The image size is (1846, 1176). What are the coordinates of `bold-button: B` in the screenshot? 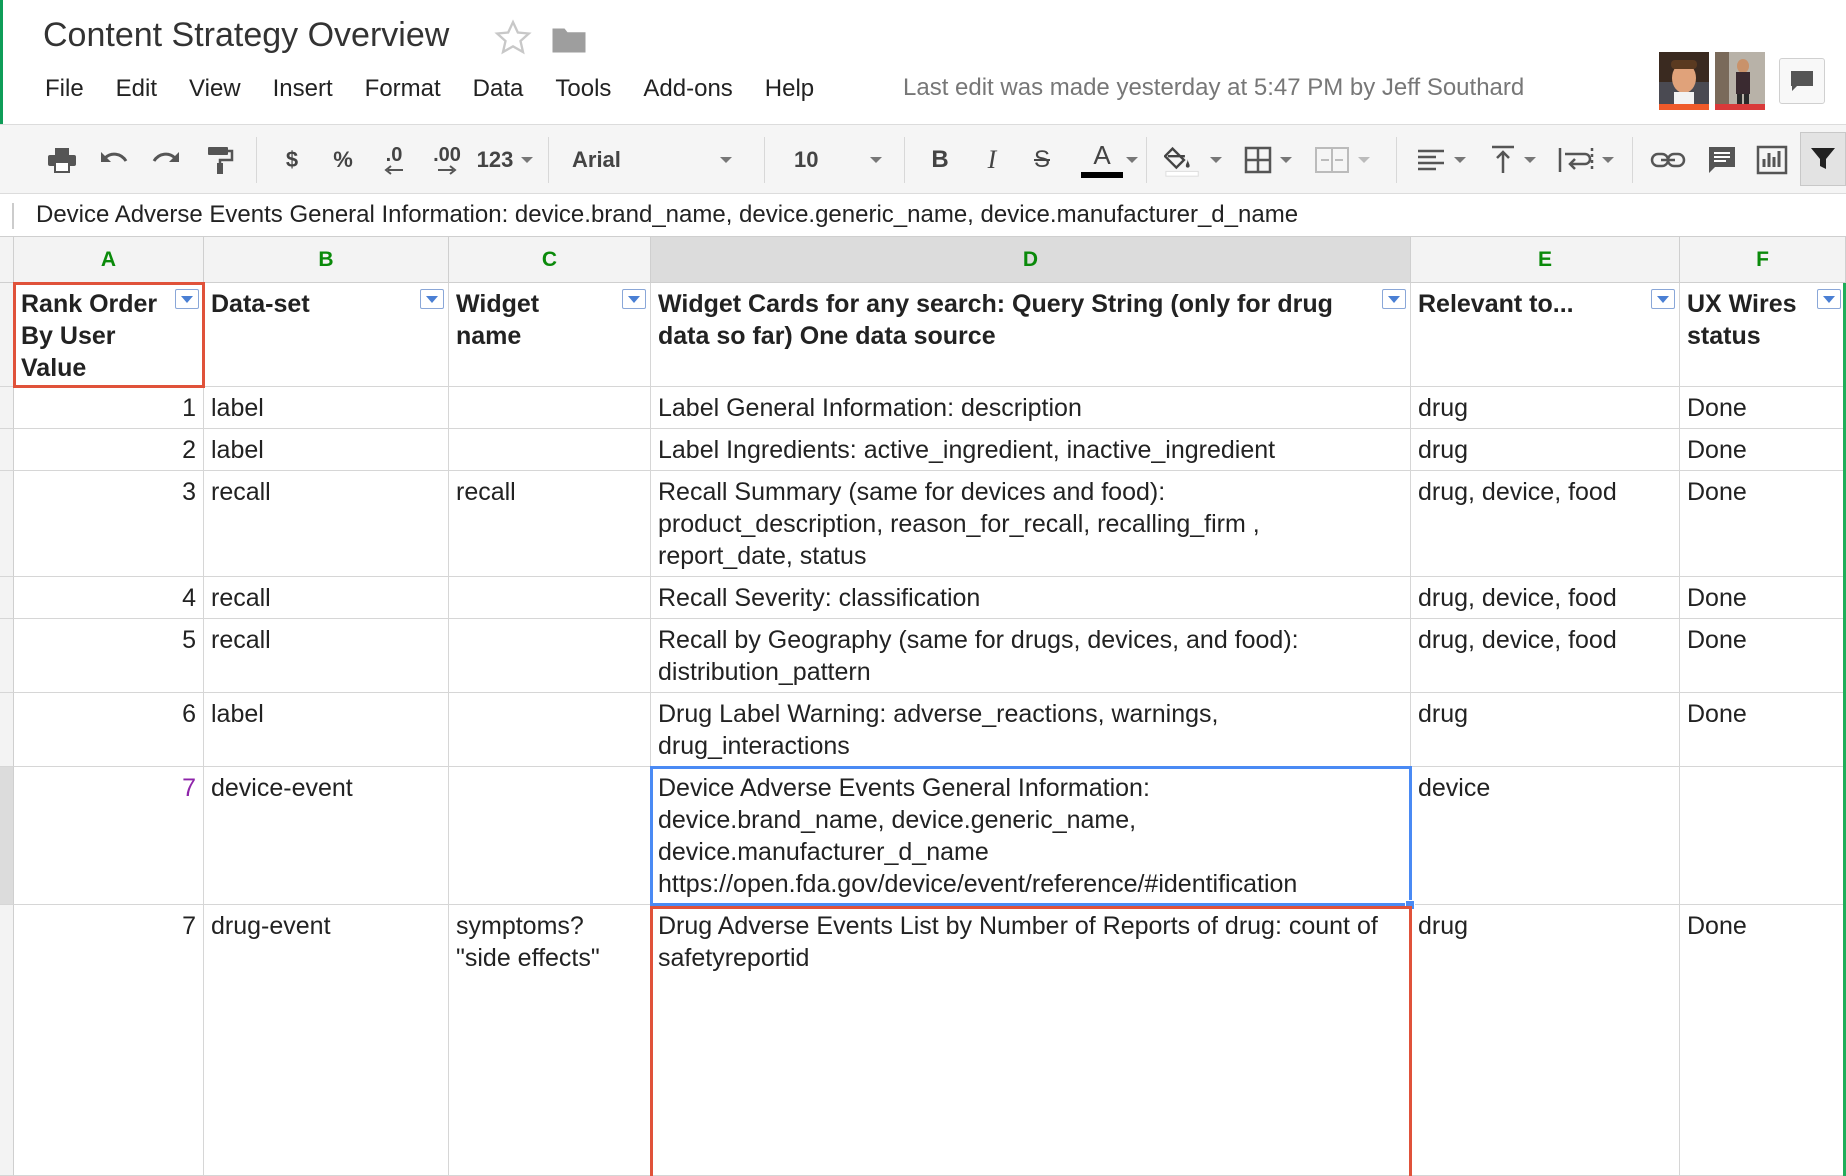 It's located at (940, 160).